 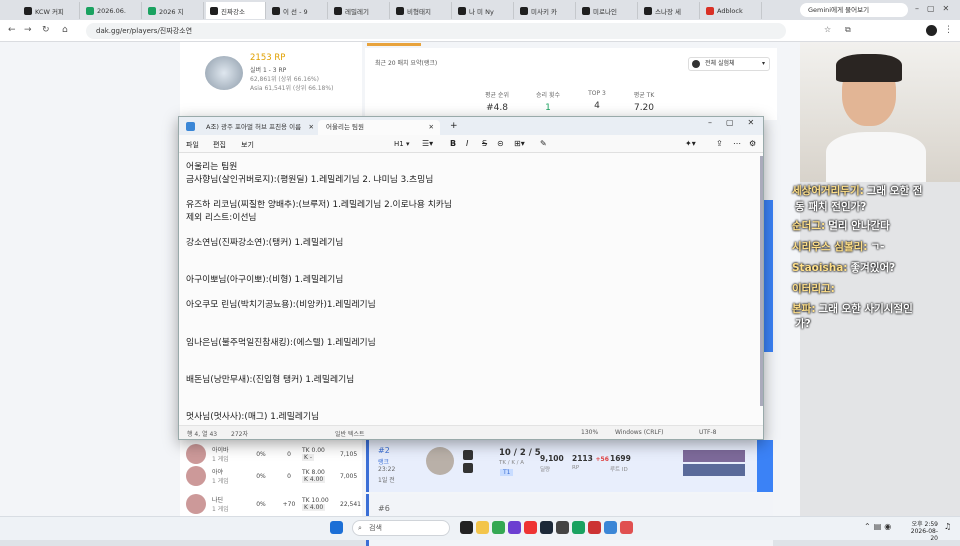 What do you see at coordinates (336, 527) in the screenshot?
I see `start-icon` at bounding box center [336, 527].